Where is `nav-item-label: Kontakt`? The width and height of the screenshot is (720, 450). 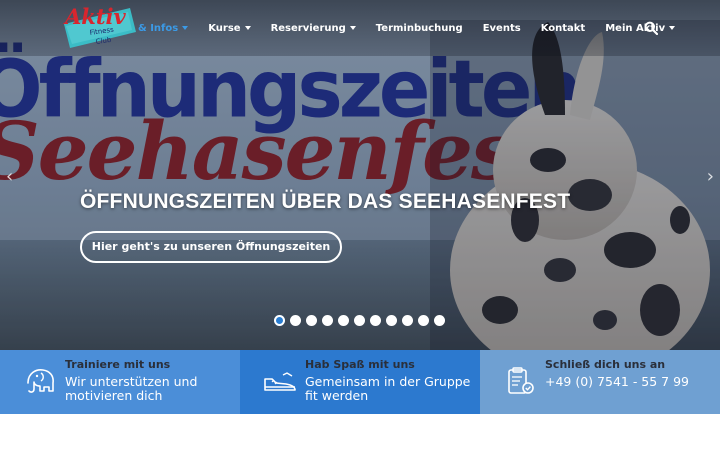 nav-item-label: Kontakt is located at coordinates (563, 28).